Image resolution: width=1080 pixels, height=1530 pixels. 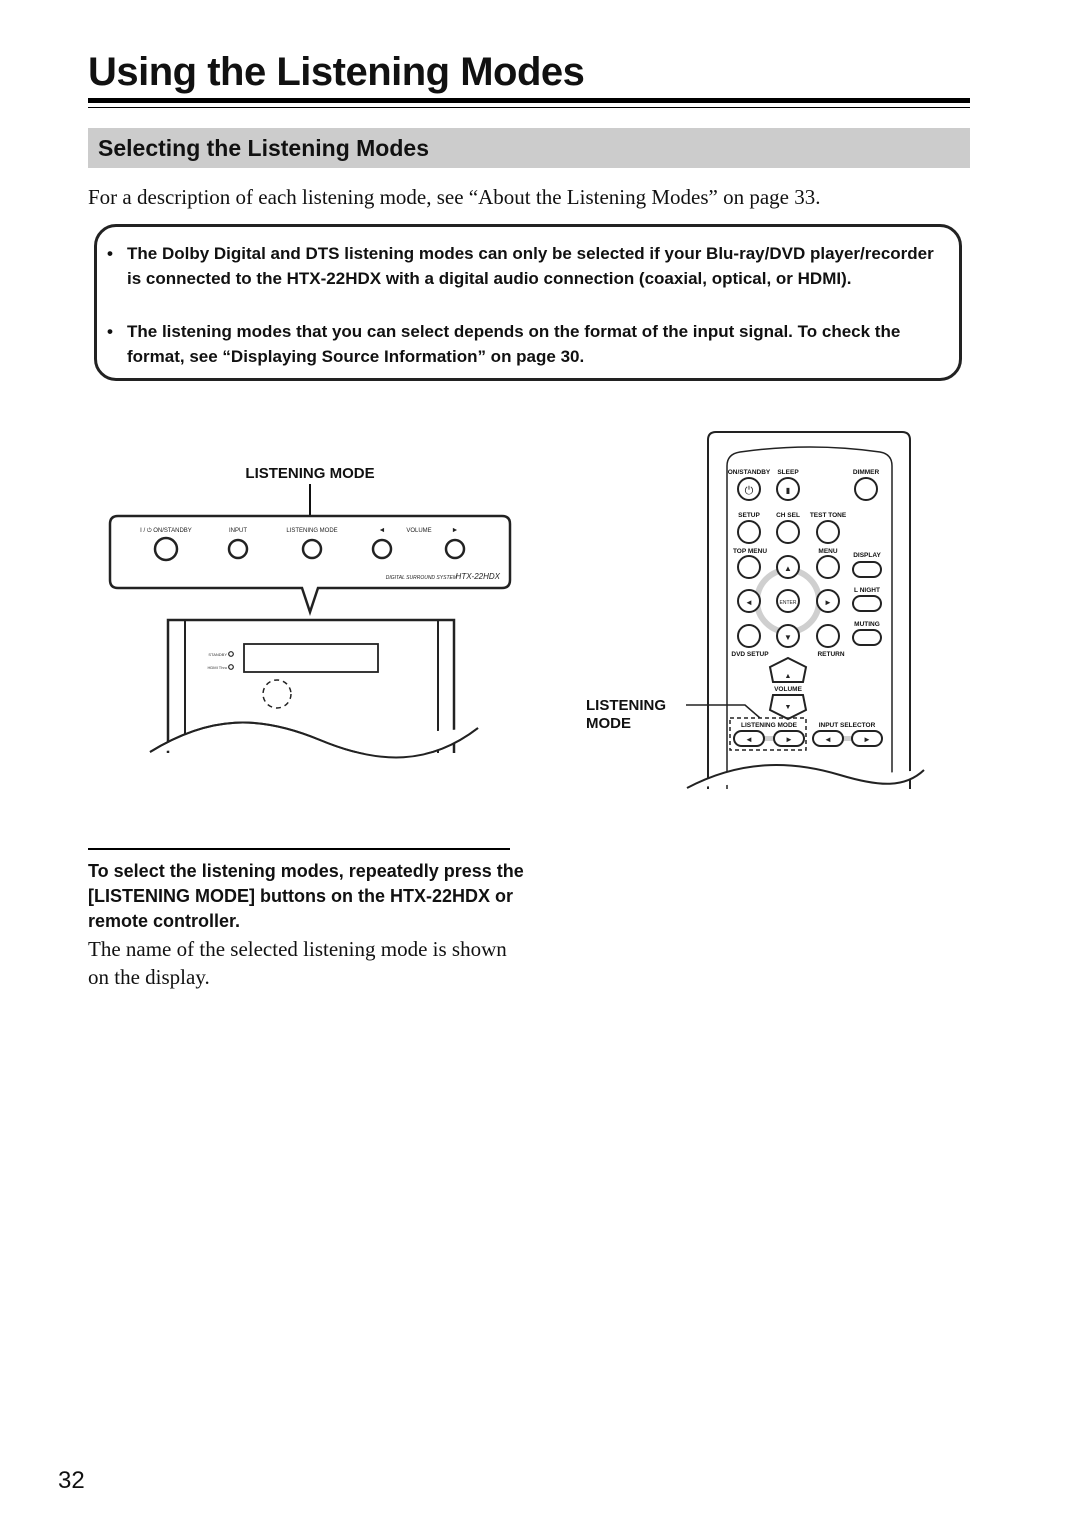 What do you see at coordinates (309, 473) in the screenshot?
I see `front-panel-callout-label: LISTENING MODE` at bounding box center [309, 473].